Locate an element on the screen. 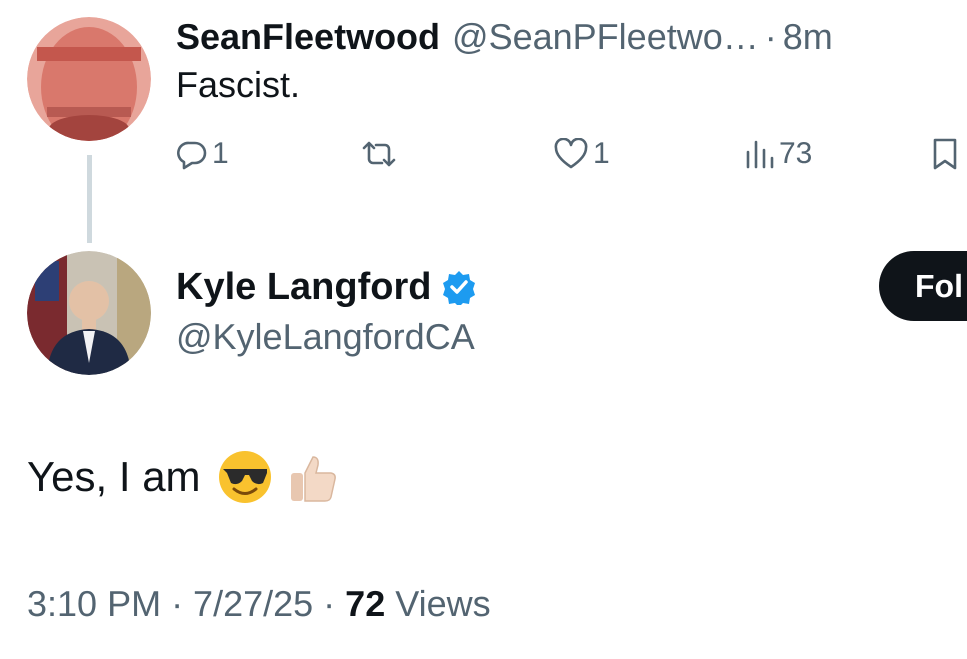 The height and width of the screenshot is (659, 967). tweet-text: Yes, I am is located at coordinates (114, 477).